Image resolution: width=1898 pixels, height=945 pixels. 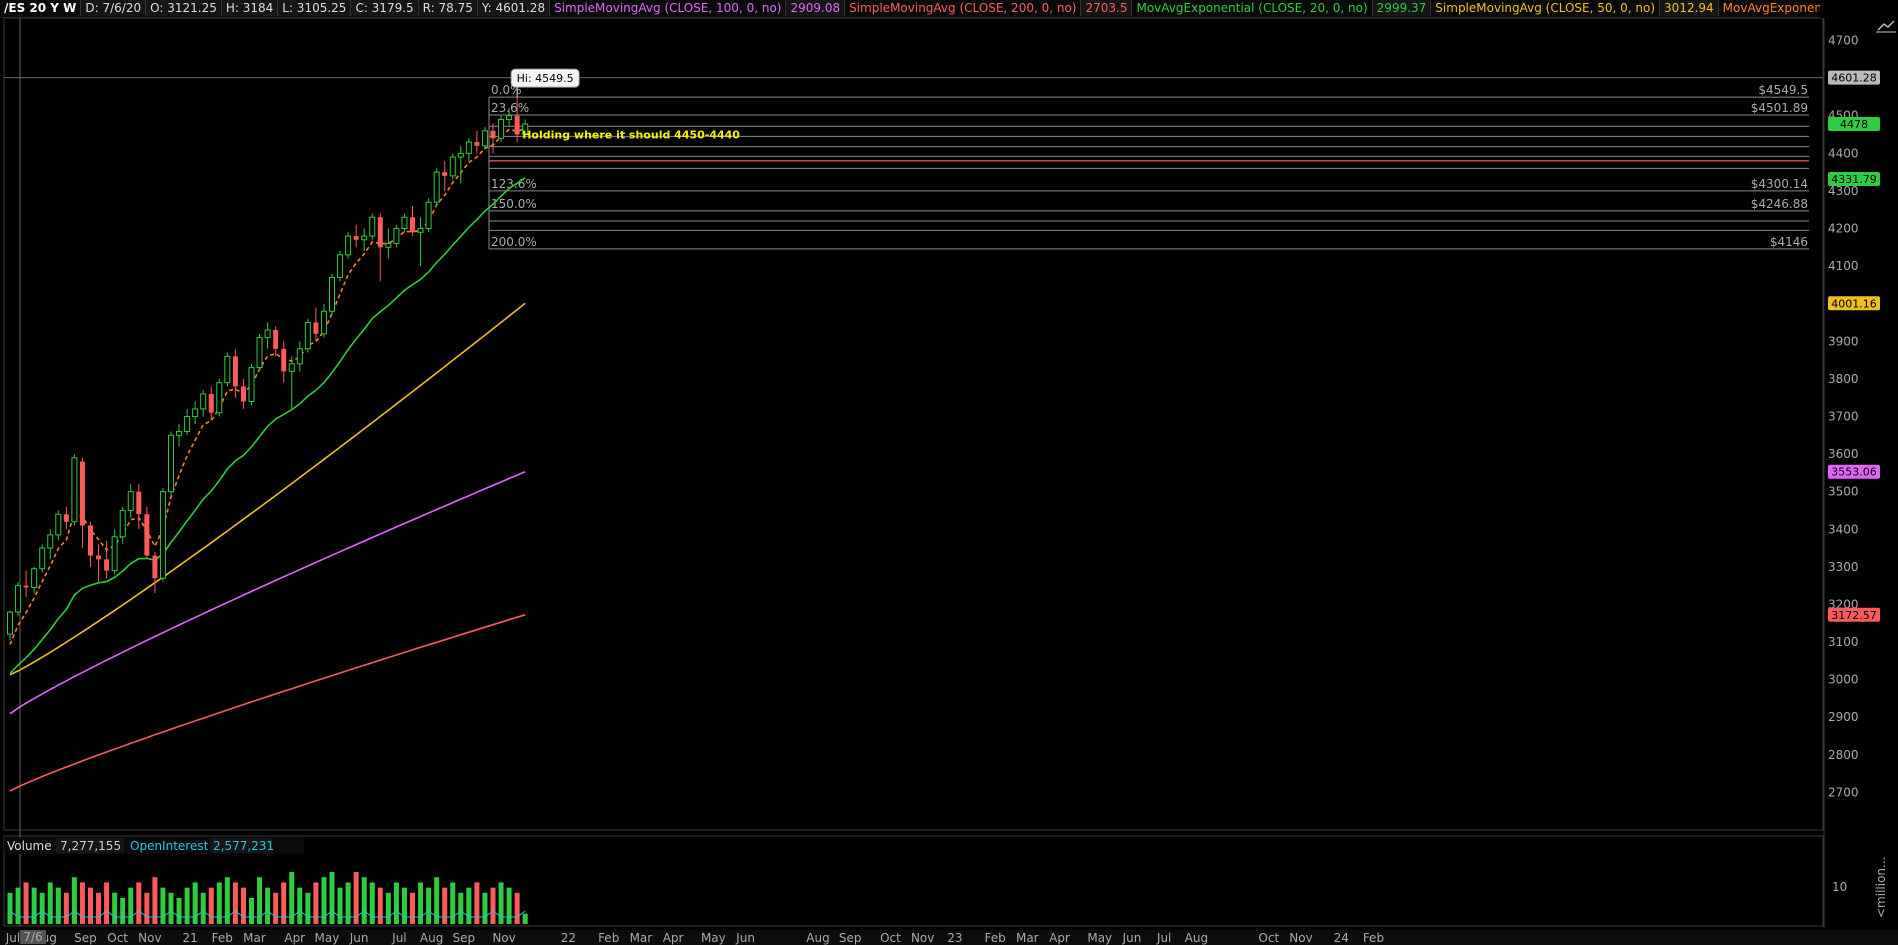 What do you see at coordinates (1779, 108) in the screenshot?
I see `fib-level-price: $4501.89` at bounding box center [1779, 108].